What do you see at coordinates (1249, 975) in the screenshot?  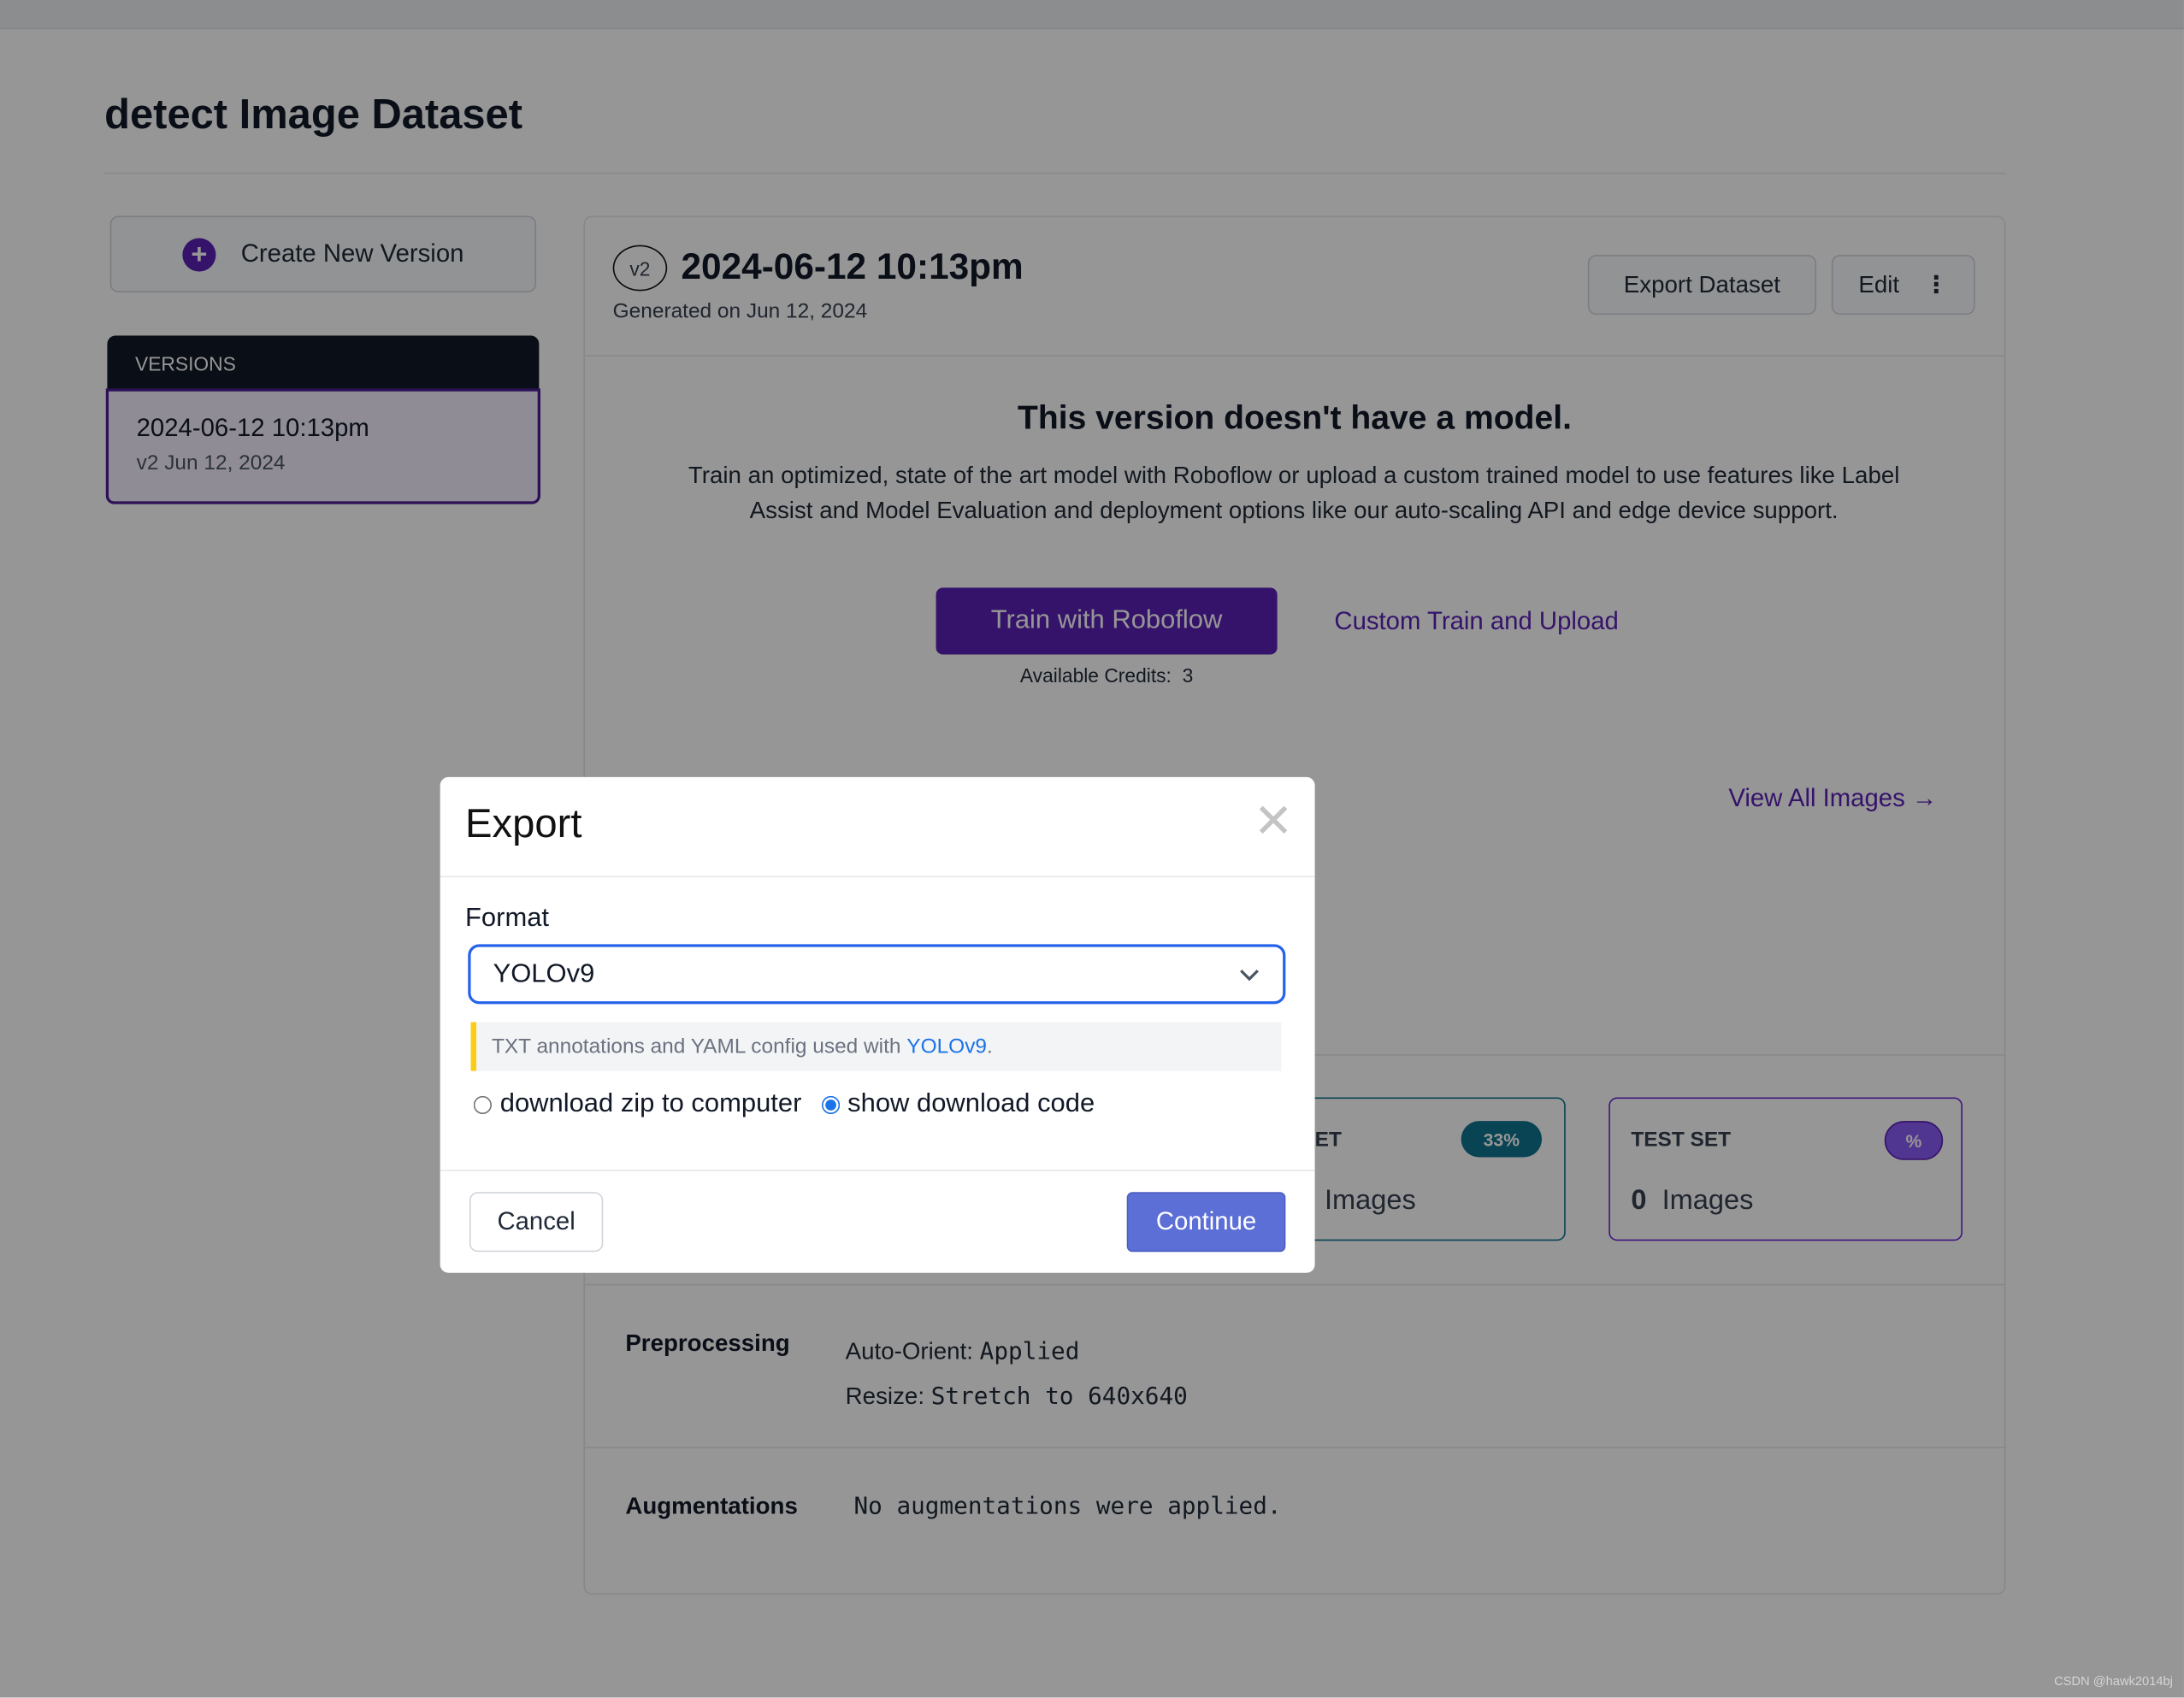 I see `chevron-down-icon` at bounding box center [1249, 975].